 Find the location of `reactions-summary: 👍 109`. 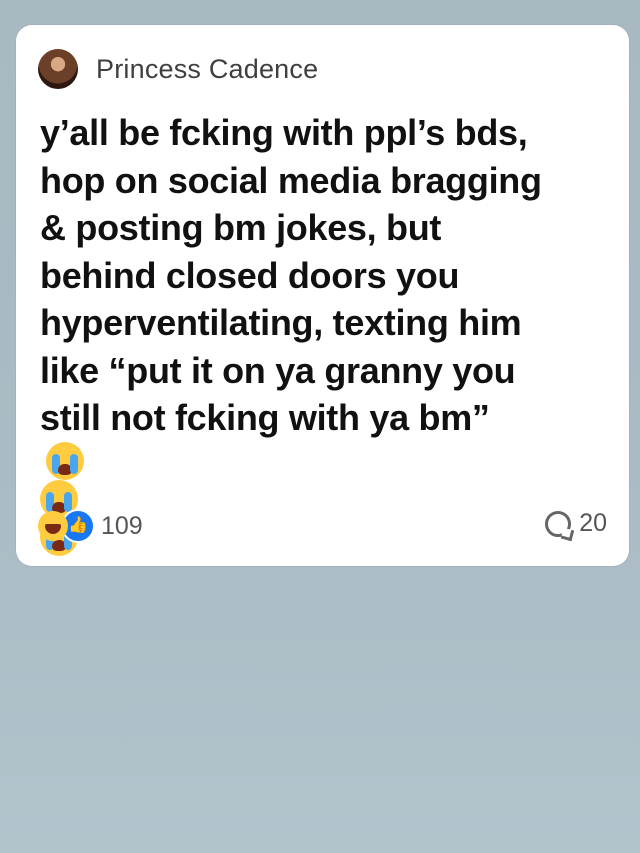

reactions-summary: 👍 109 is located at coordinates (90, 526).